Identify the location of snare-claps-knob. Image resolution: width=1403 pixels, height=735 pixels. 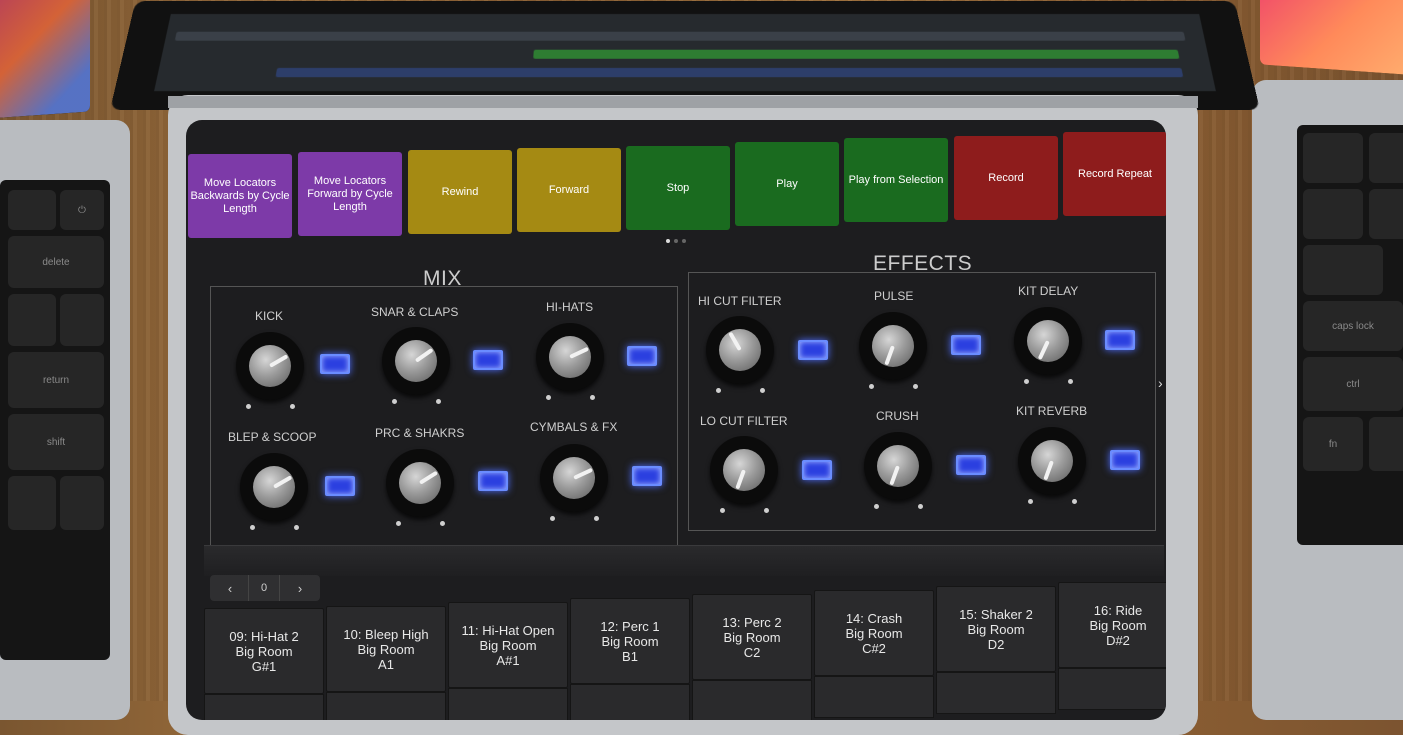
(416, 365).